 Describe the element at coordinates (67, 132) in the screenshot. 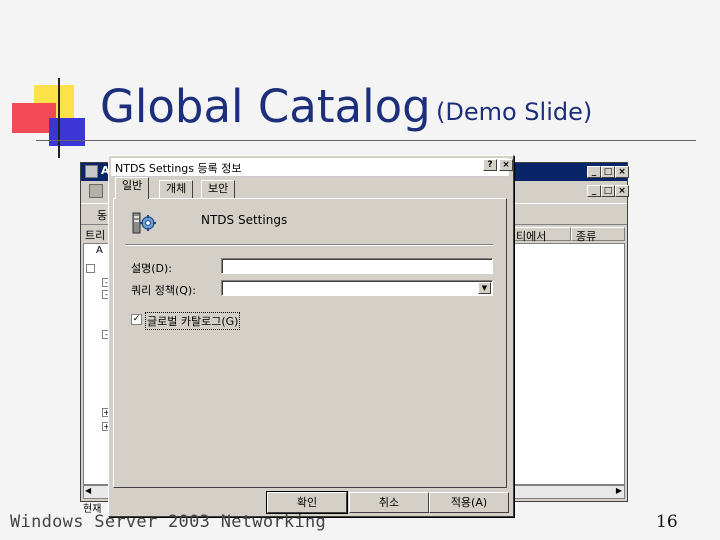

I see `slide-decoration-blue-square` at that location.